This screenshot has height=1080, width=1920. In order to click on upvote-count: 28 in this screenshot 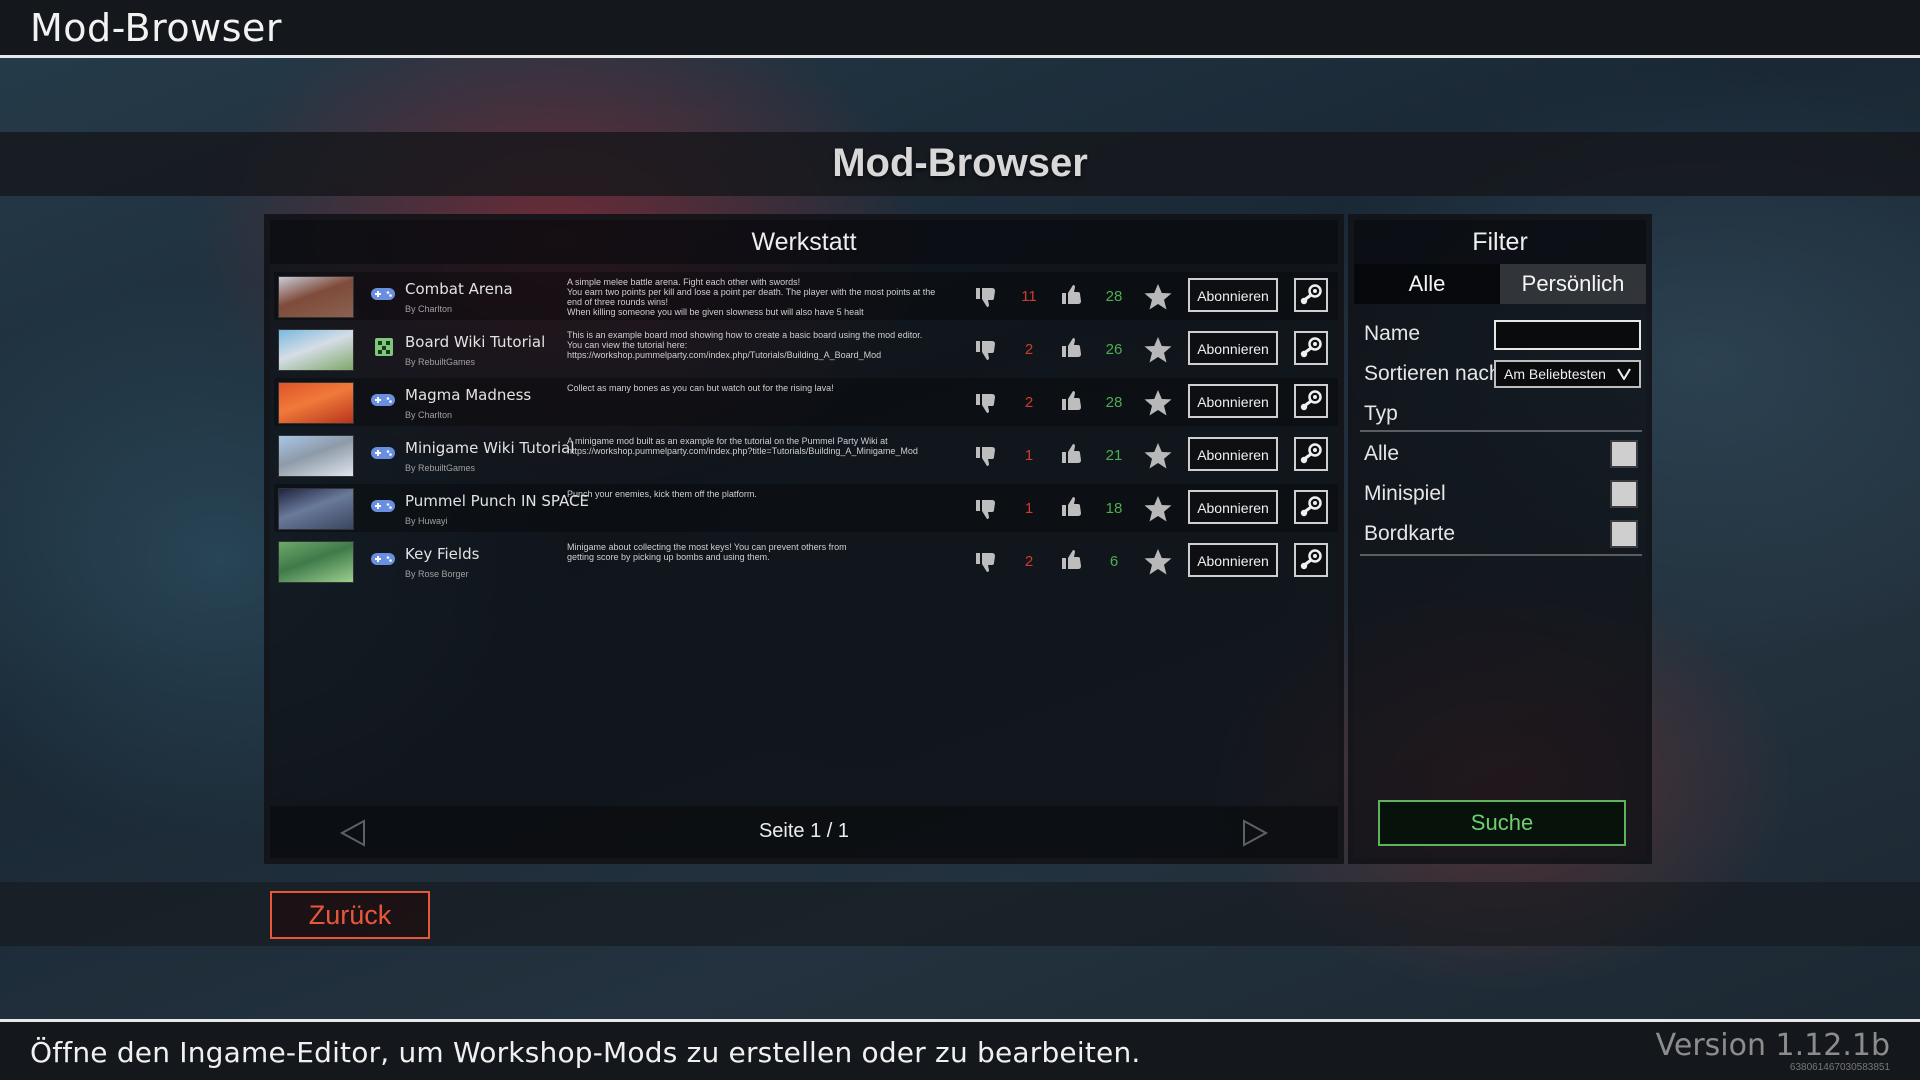, I will do `click(1114, 296)`.